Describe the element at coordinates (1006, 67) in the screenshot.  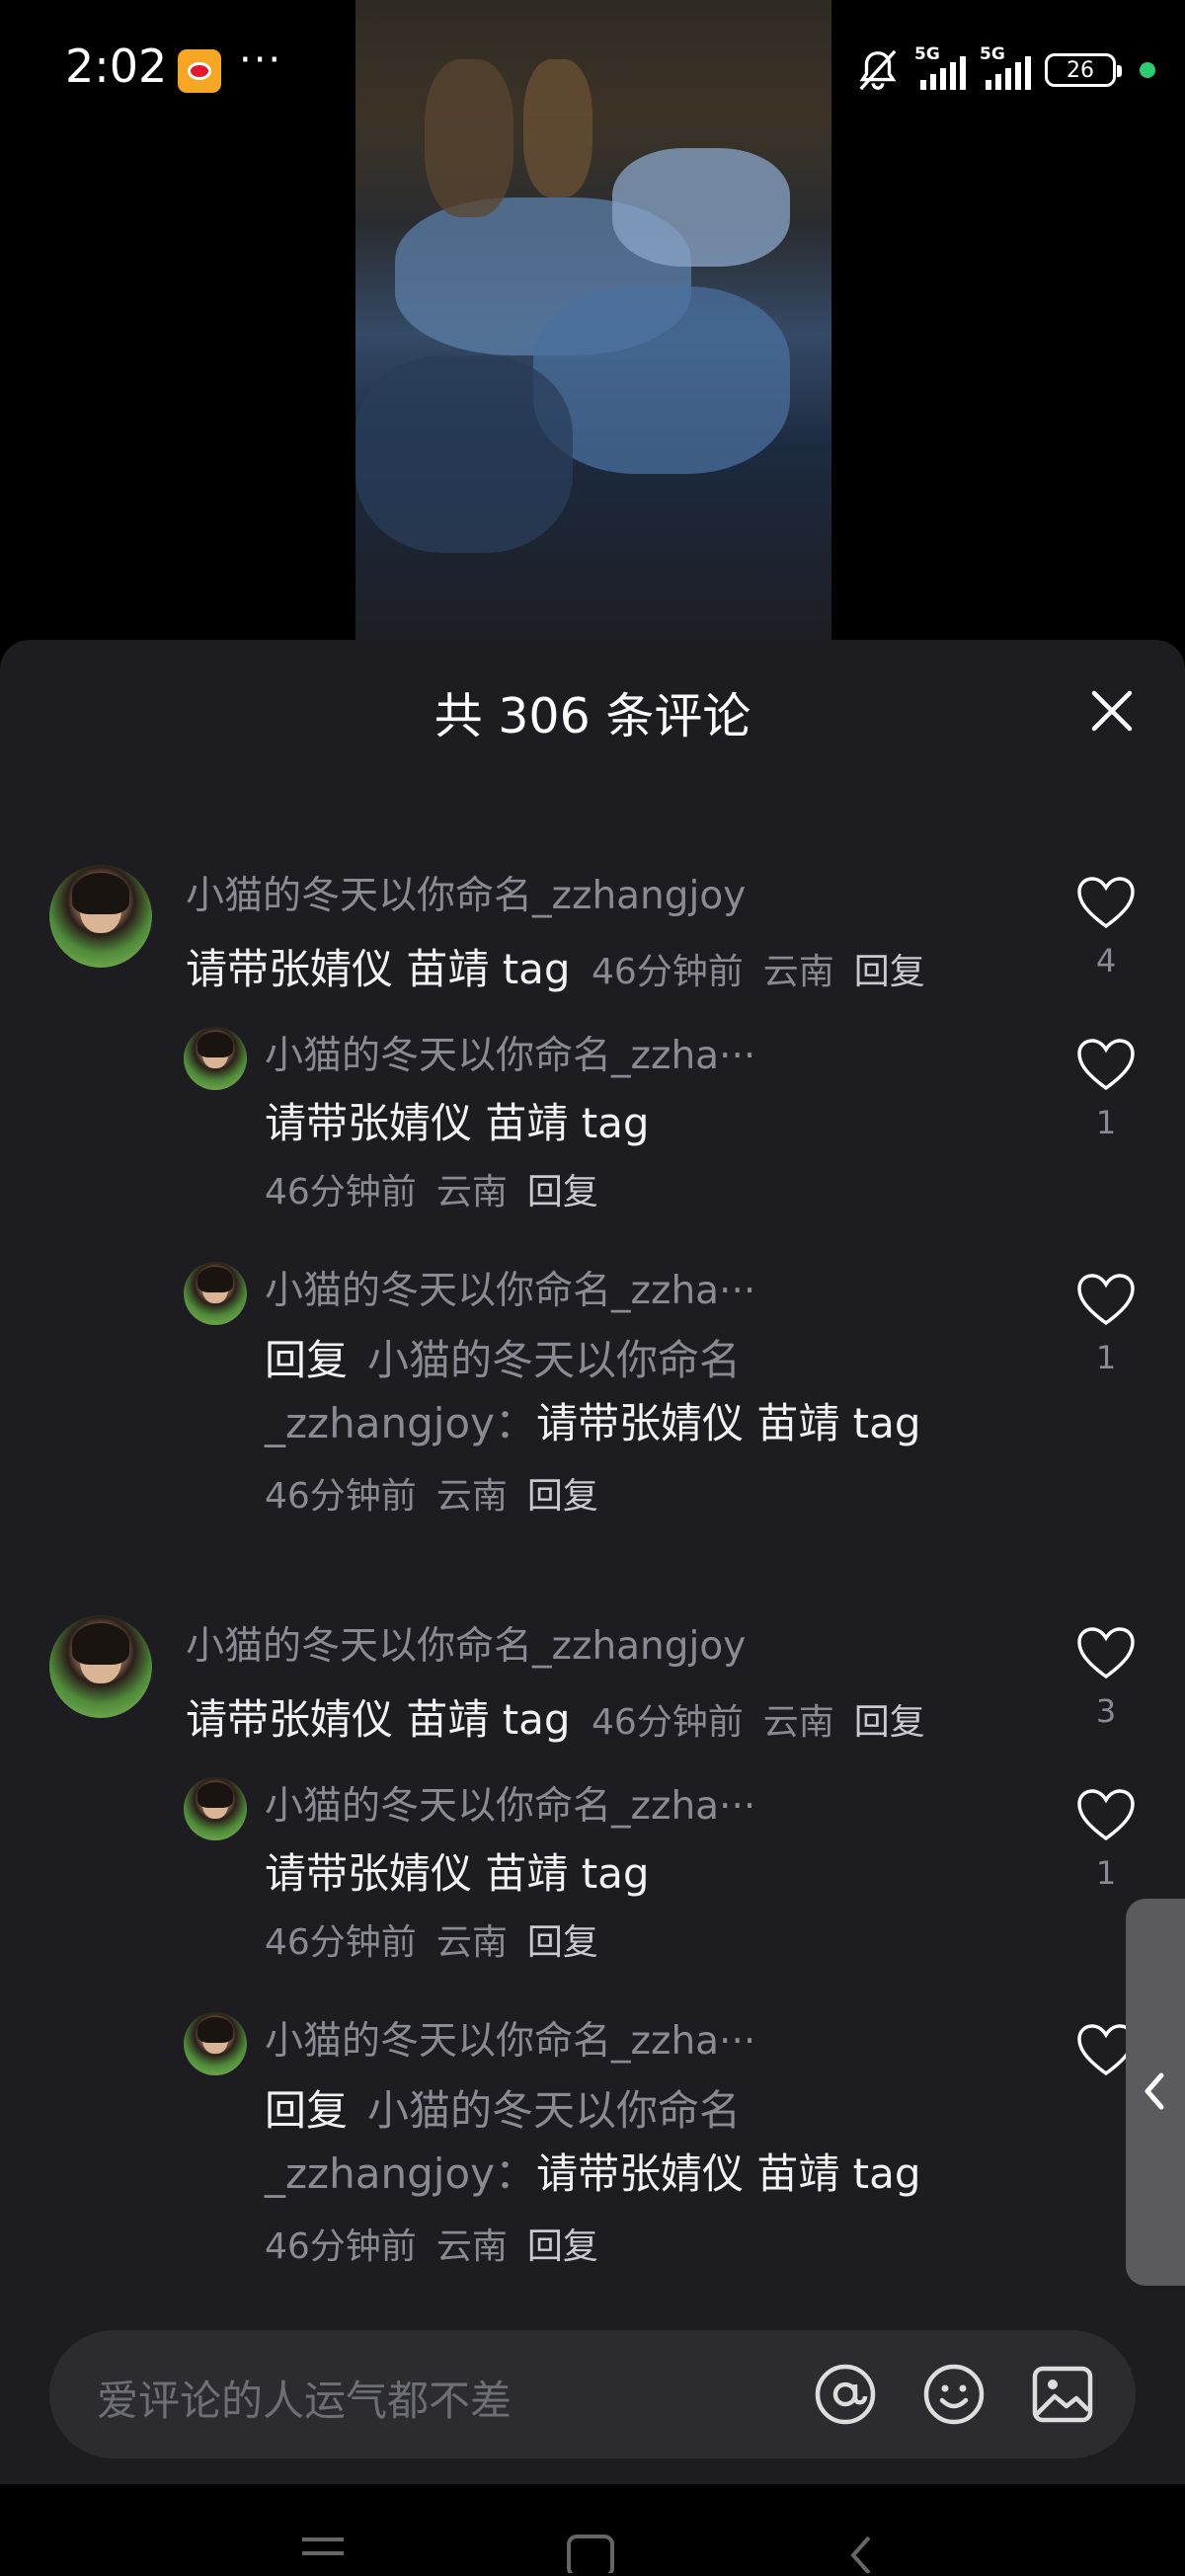
I see `signal-icon-2: 5G` at that location.